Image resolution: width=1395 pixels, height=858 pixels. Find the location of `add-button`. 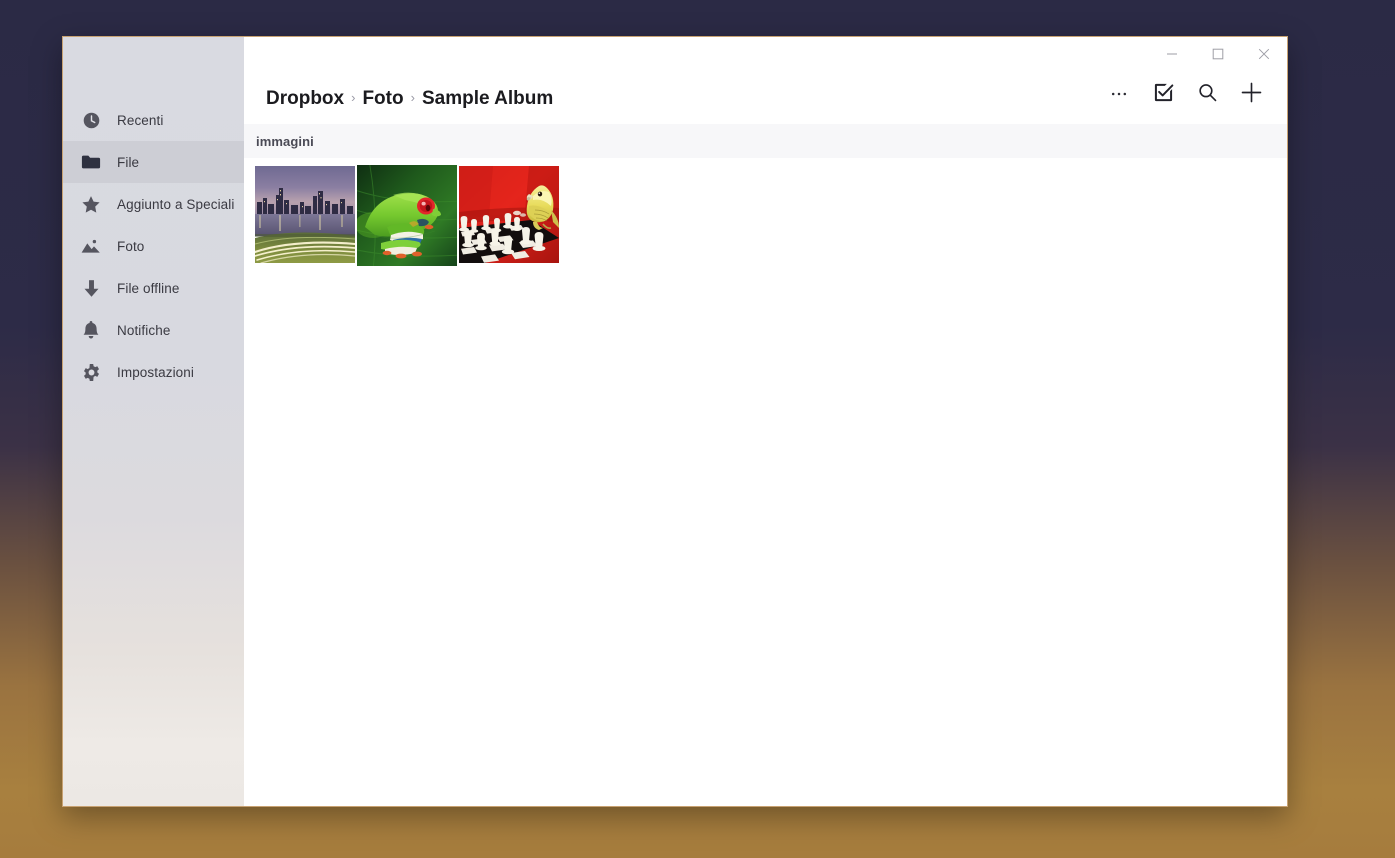

add-button is located at coordinates (1251, 92).